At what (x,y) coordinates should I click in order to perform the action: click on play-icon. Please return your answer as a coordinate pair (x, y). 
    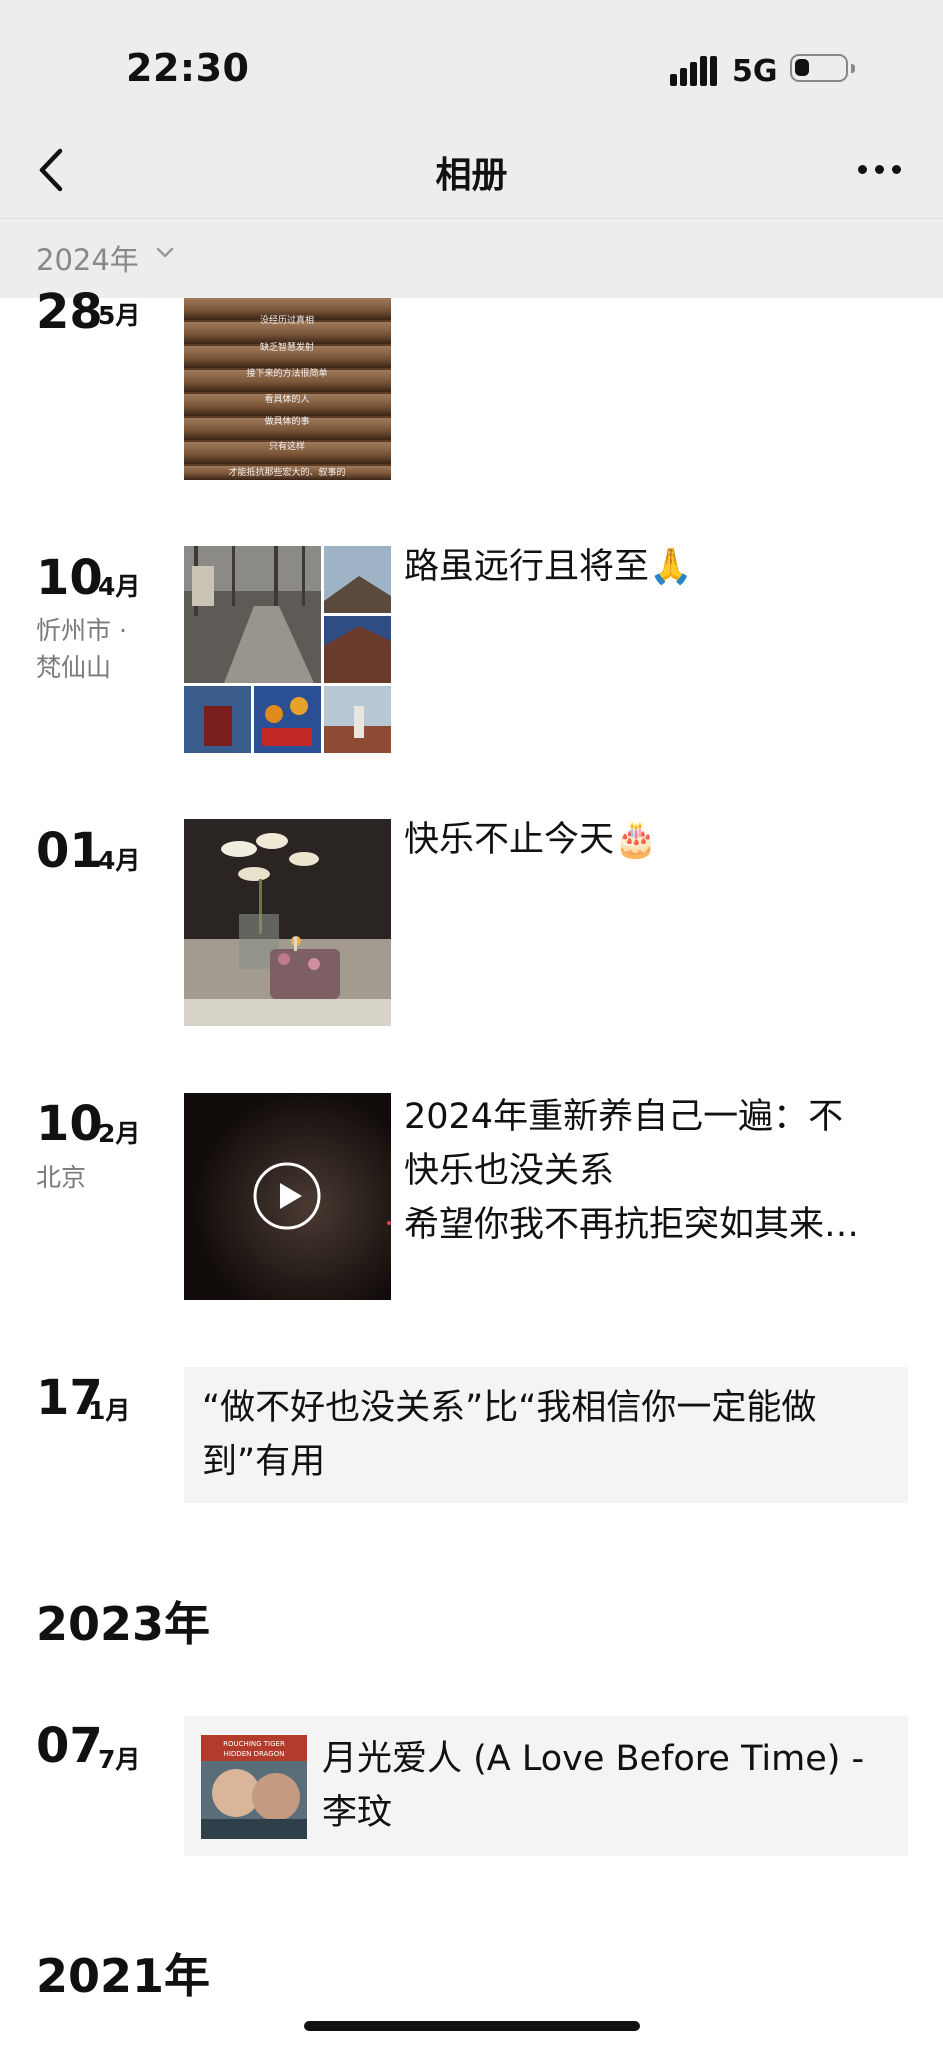
    Looking at the image, I should click on (287, 1196).